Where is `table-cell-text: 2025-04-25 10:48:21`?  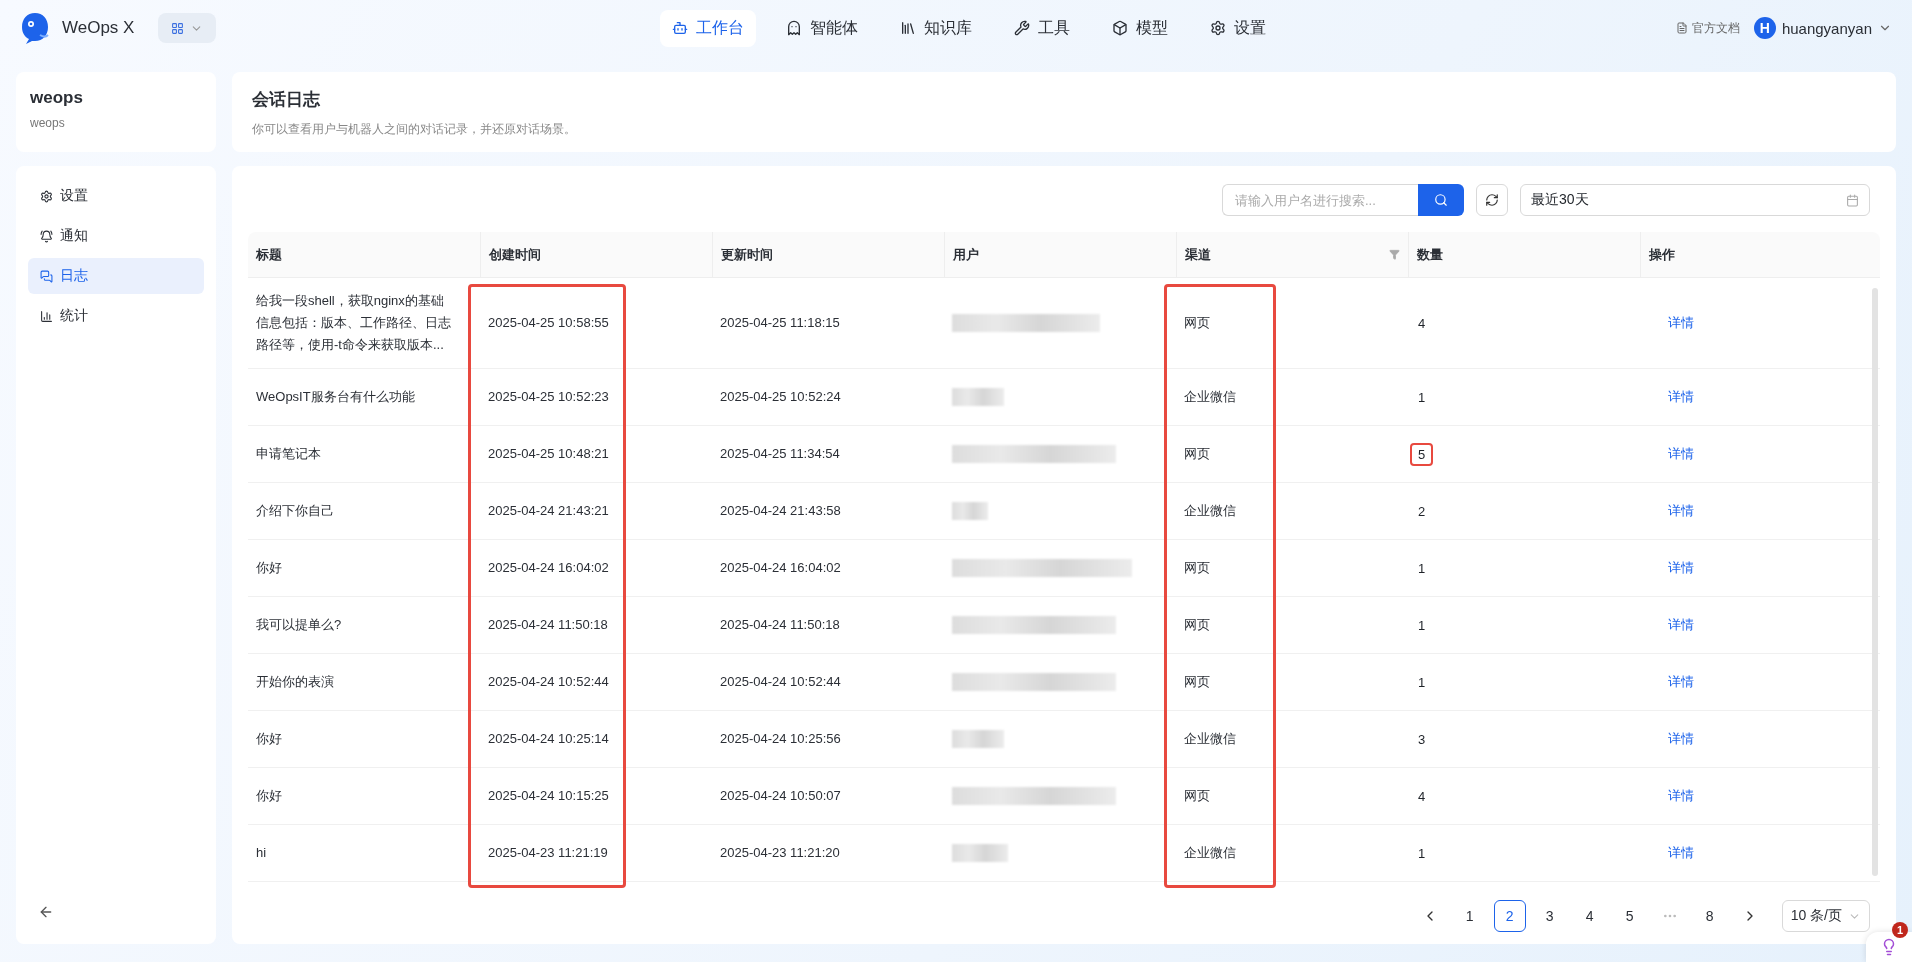 table-cell-text: 2025-04-25 10:48:21 is located at coordinates (548, 454).